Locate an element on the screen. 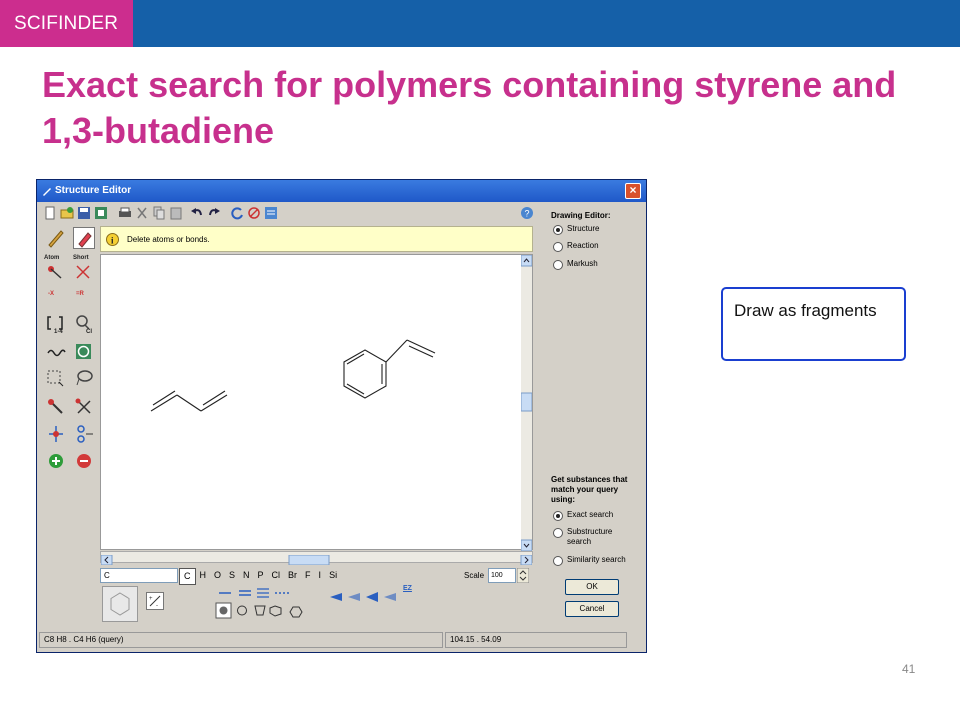  pencil-icon is located at coordinates (56, 239).